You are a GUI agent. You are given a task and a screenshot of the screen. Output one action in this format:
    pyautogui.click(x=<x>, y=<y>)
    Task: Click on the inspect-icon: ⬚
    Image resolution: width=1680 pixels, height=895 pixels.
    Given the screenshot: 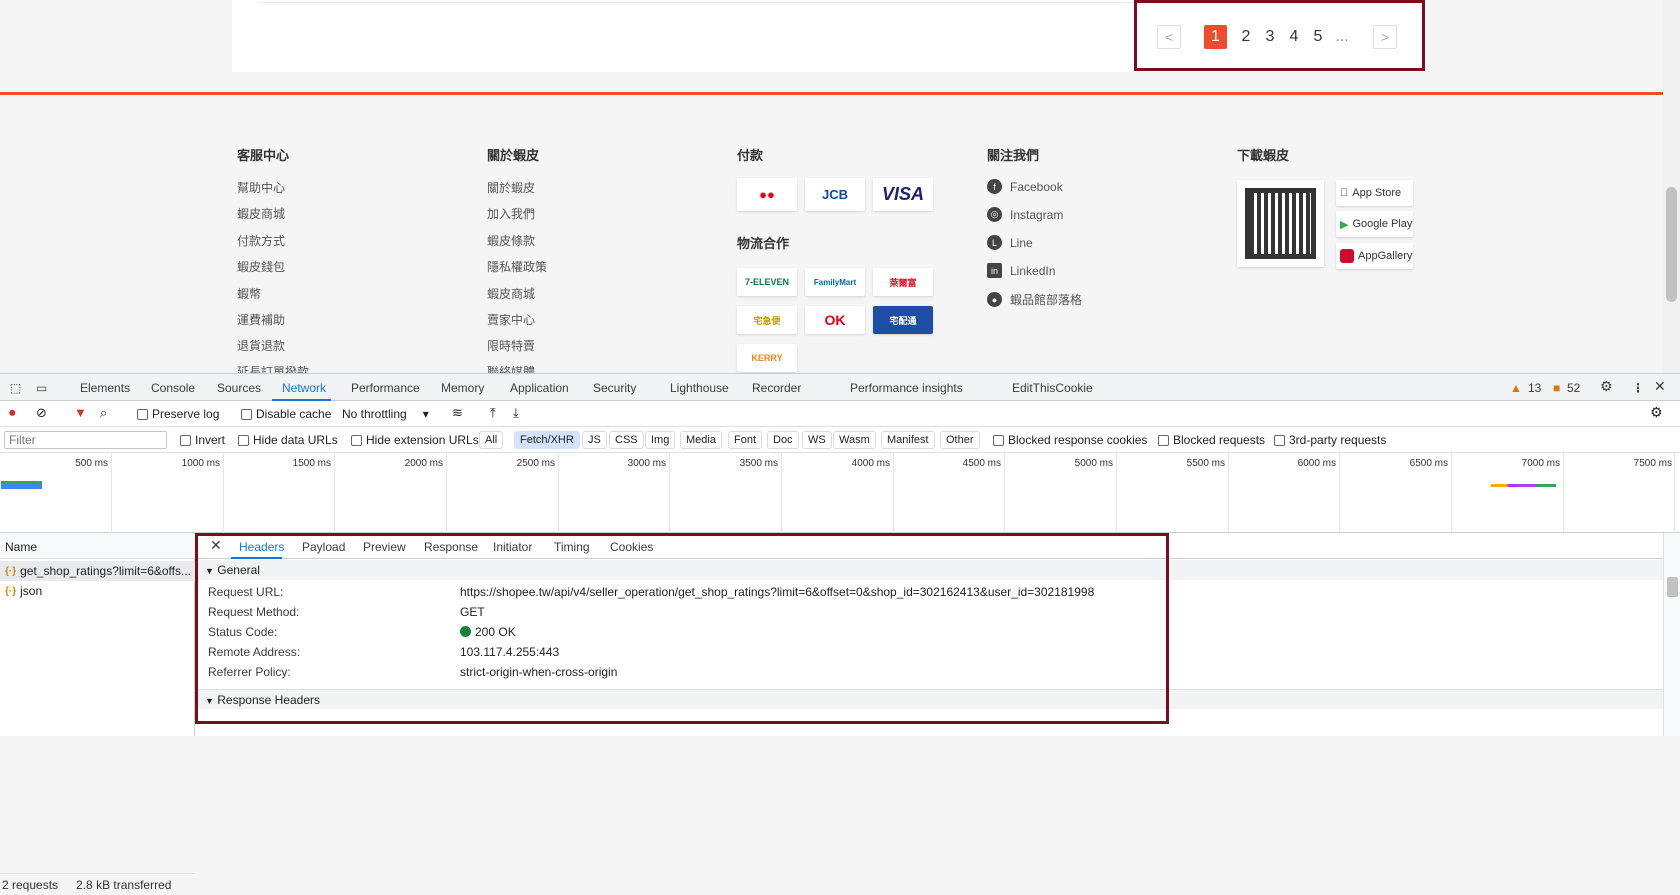 What is the action you would take?
    pyautogui.click(x=15, y=388)
    